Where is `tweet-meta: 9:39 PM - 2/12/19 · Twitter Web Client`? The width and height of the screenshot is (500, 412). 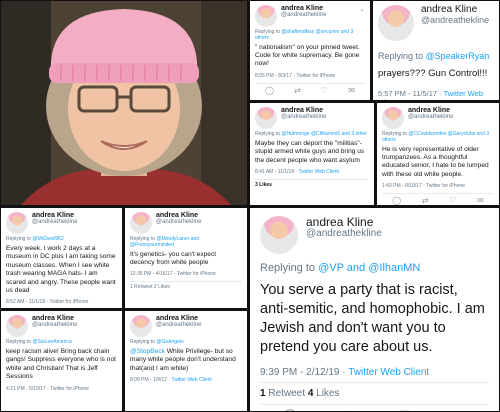
tweet-meta: 9:39 PM - 2/12/19 · Twitter Web Client is located at coordinates (345, 373).